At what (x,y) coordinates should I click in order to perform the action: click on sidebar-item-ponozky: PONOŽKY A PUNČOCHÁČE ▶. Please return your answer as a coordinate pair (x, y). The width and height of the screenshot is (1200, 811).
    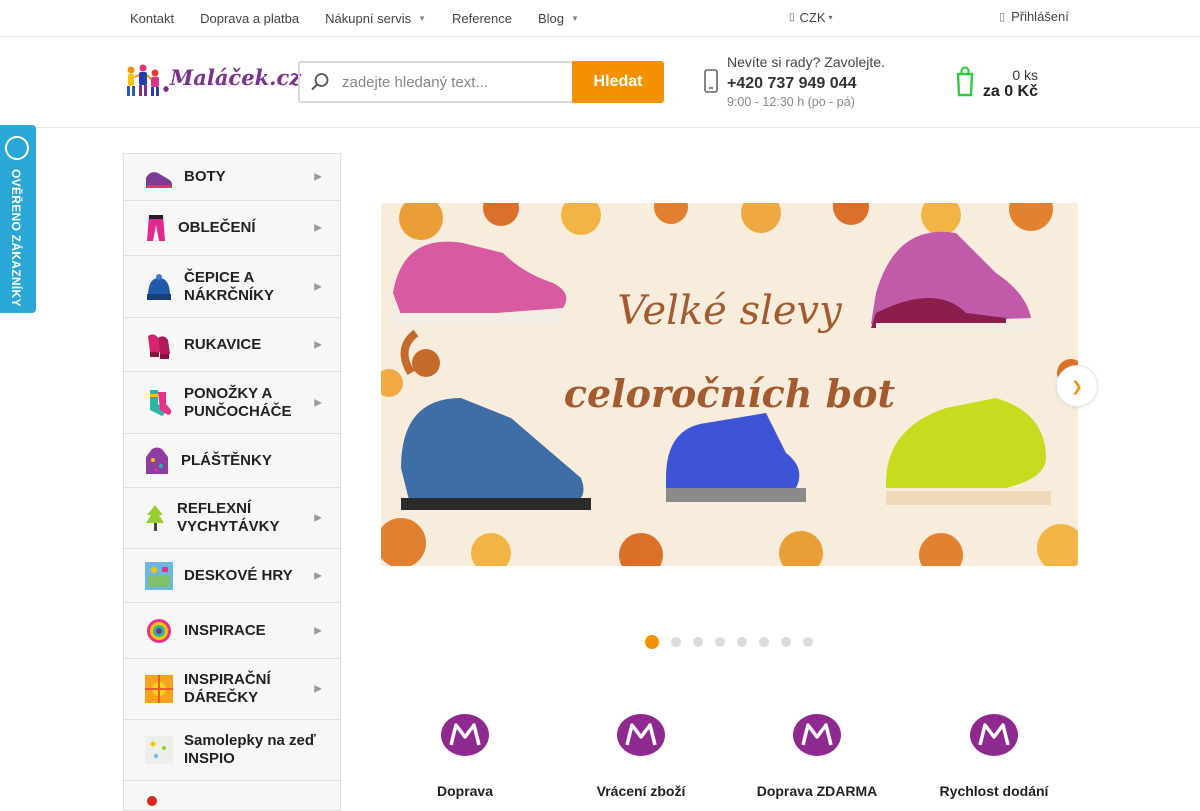
    Looking at the image, I should click on (232, 403).